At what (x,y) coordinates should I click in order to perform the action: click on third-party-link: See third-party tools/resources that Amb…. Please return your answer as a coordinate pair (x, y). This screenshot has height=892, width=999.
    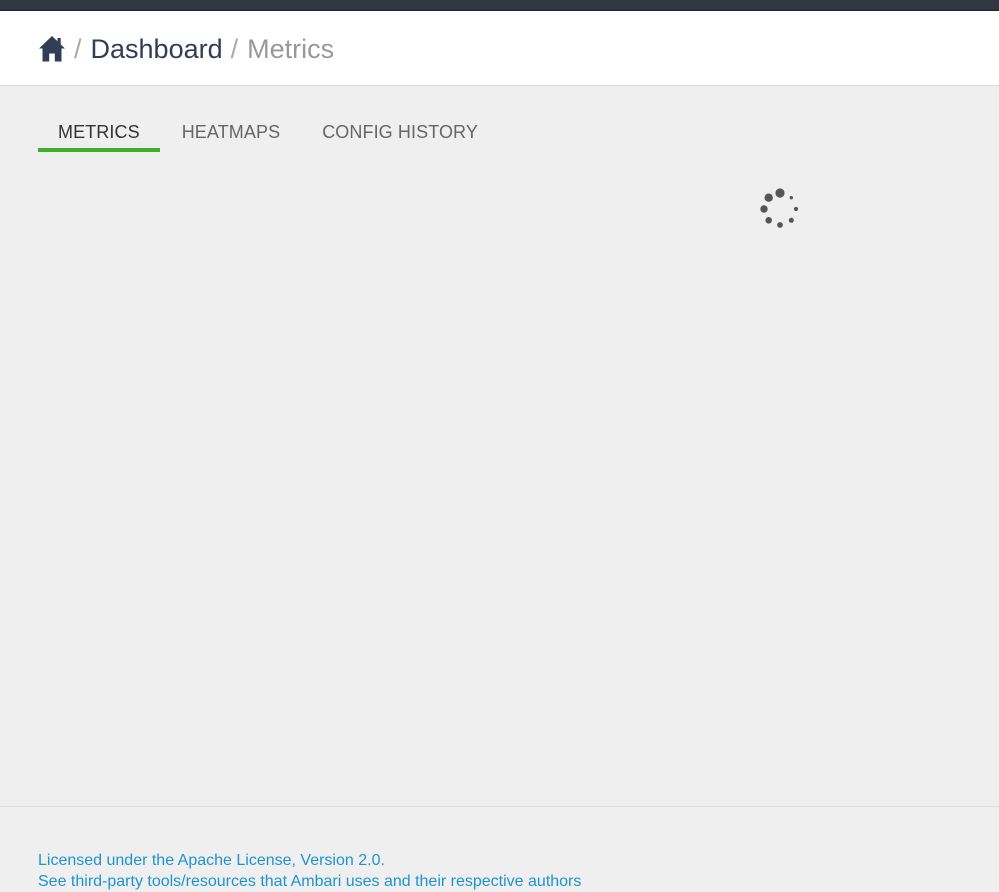
    Looking at the image, I should click on (309, 882).